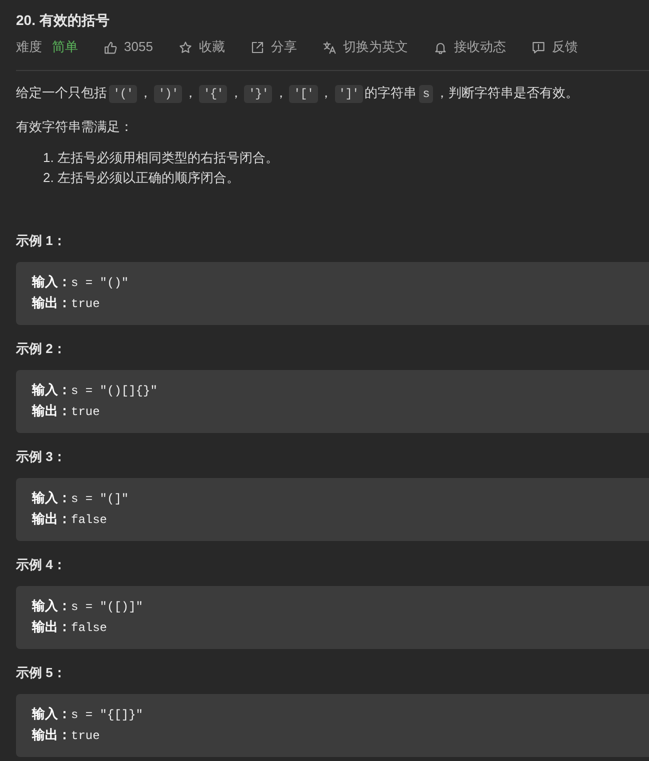  What do you see at coordinates (29, 47) in the screenshot?
I see `difficulty-label: 难度` at bounding box center [29, 47].